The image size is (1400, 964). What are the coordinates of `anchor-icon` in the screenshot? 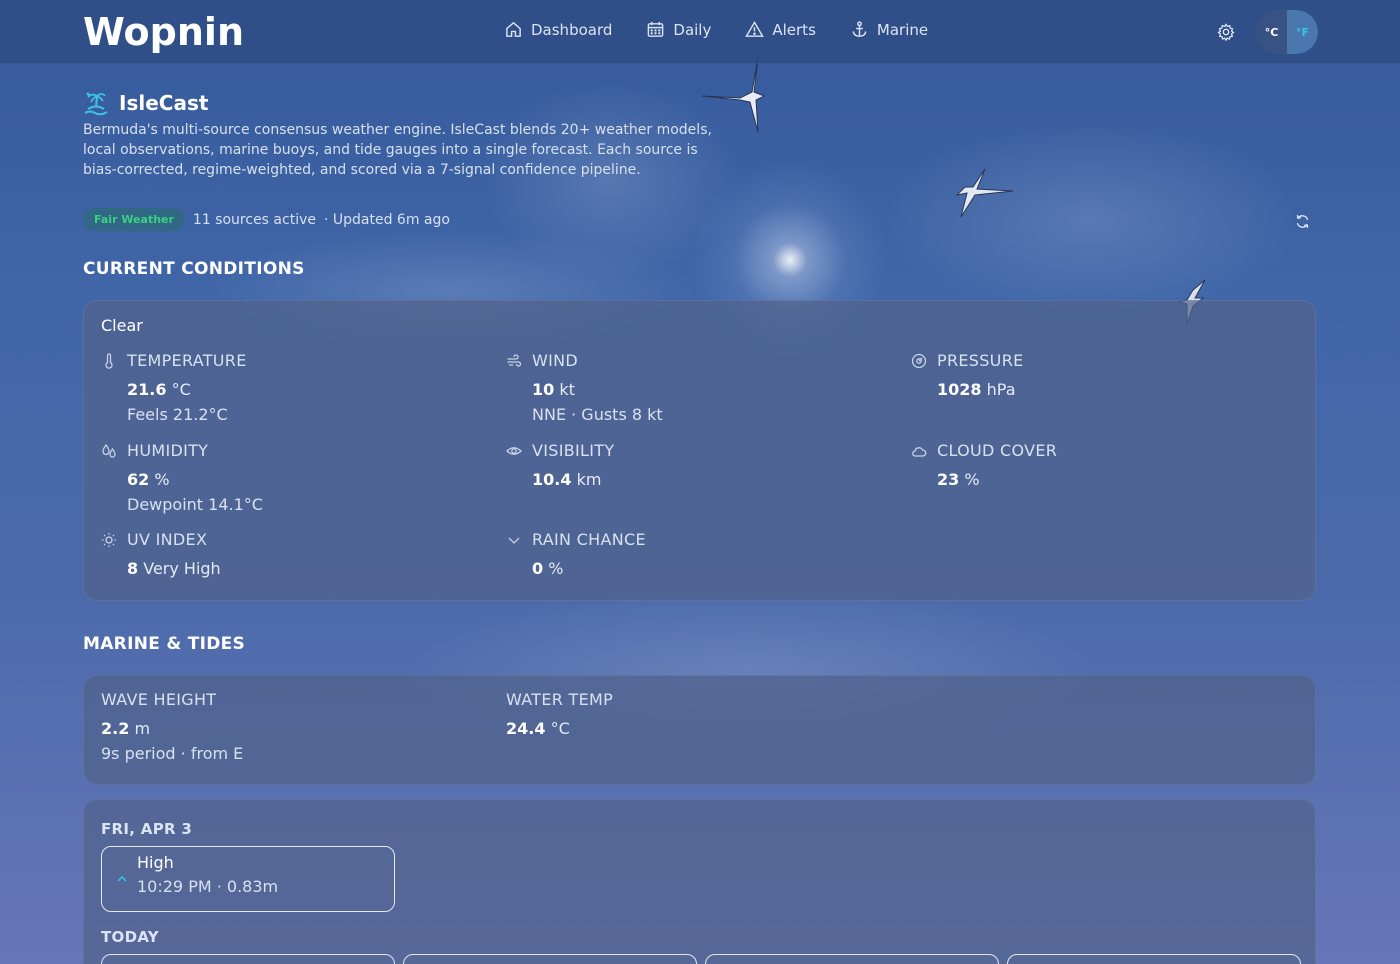 It's located at (859, 29).